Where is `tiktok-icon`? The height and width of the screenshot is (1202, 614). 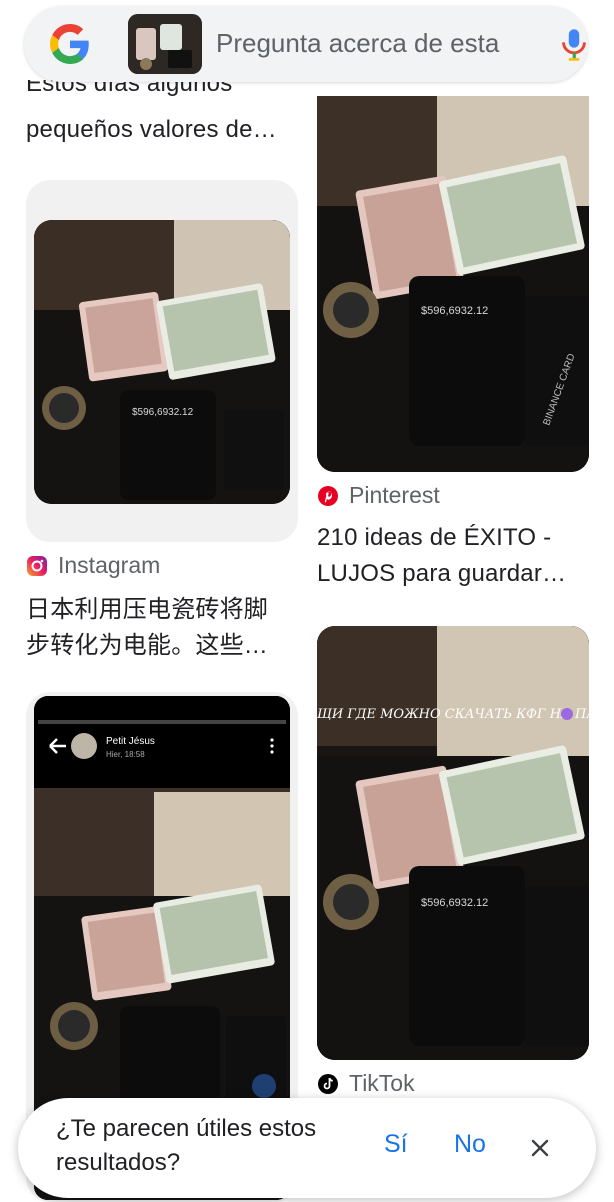
tiktok-icon is located at coordinates (328, 1084).